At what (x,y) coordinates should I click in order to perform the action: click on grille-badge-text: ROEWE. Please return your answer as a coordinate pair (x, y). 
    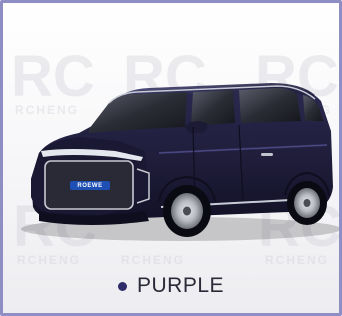
    Looking at the image, I should click on (90, 185).